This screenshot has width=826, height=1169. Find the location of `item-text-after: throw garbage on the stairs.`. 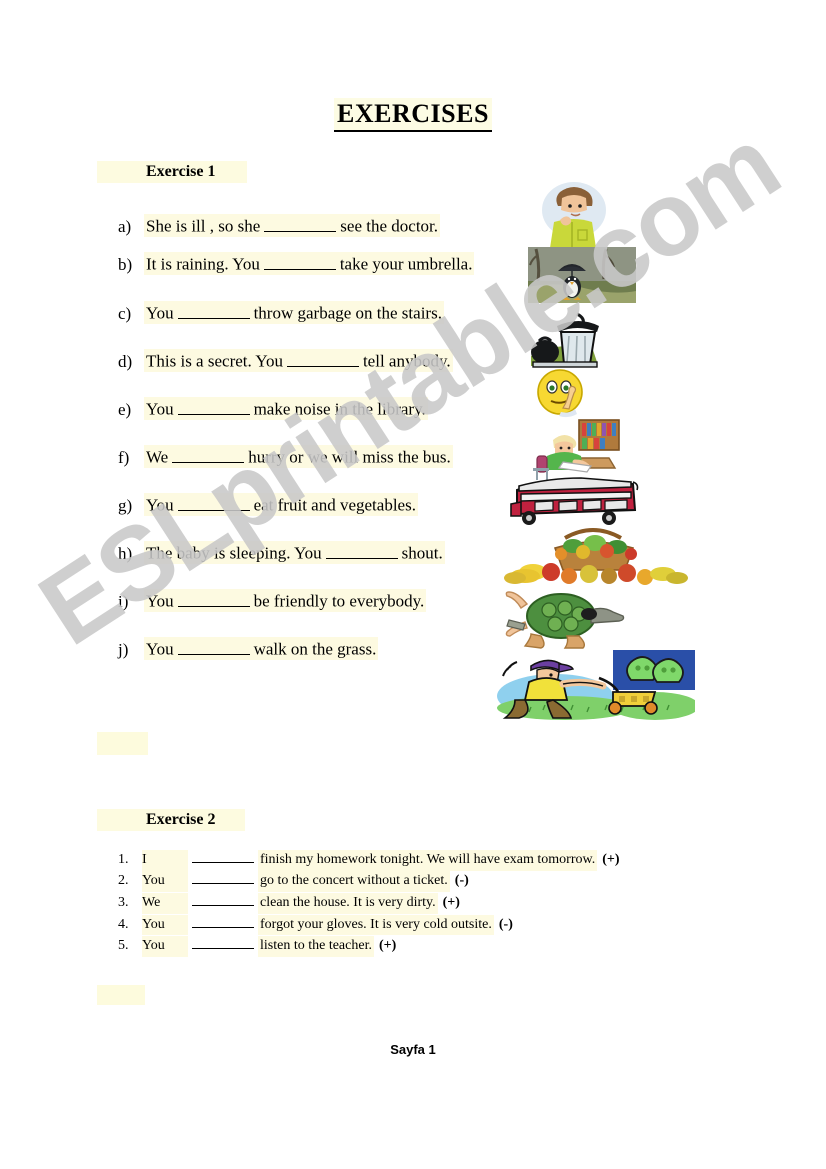

item-text-after: throw garbage on the stairs. is located at coordinates (347, 313).